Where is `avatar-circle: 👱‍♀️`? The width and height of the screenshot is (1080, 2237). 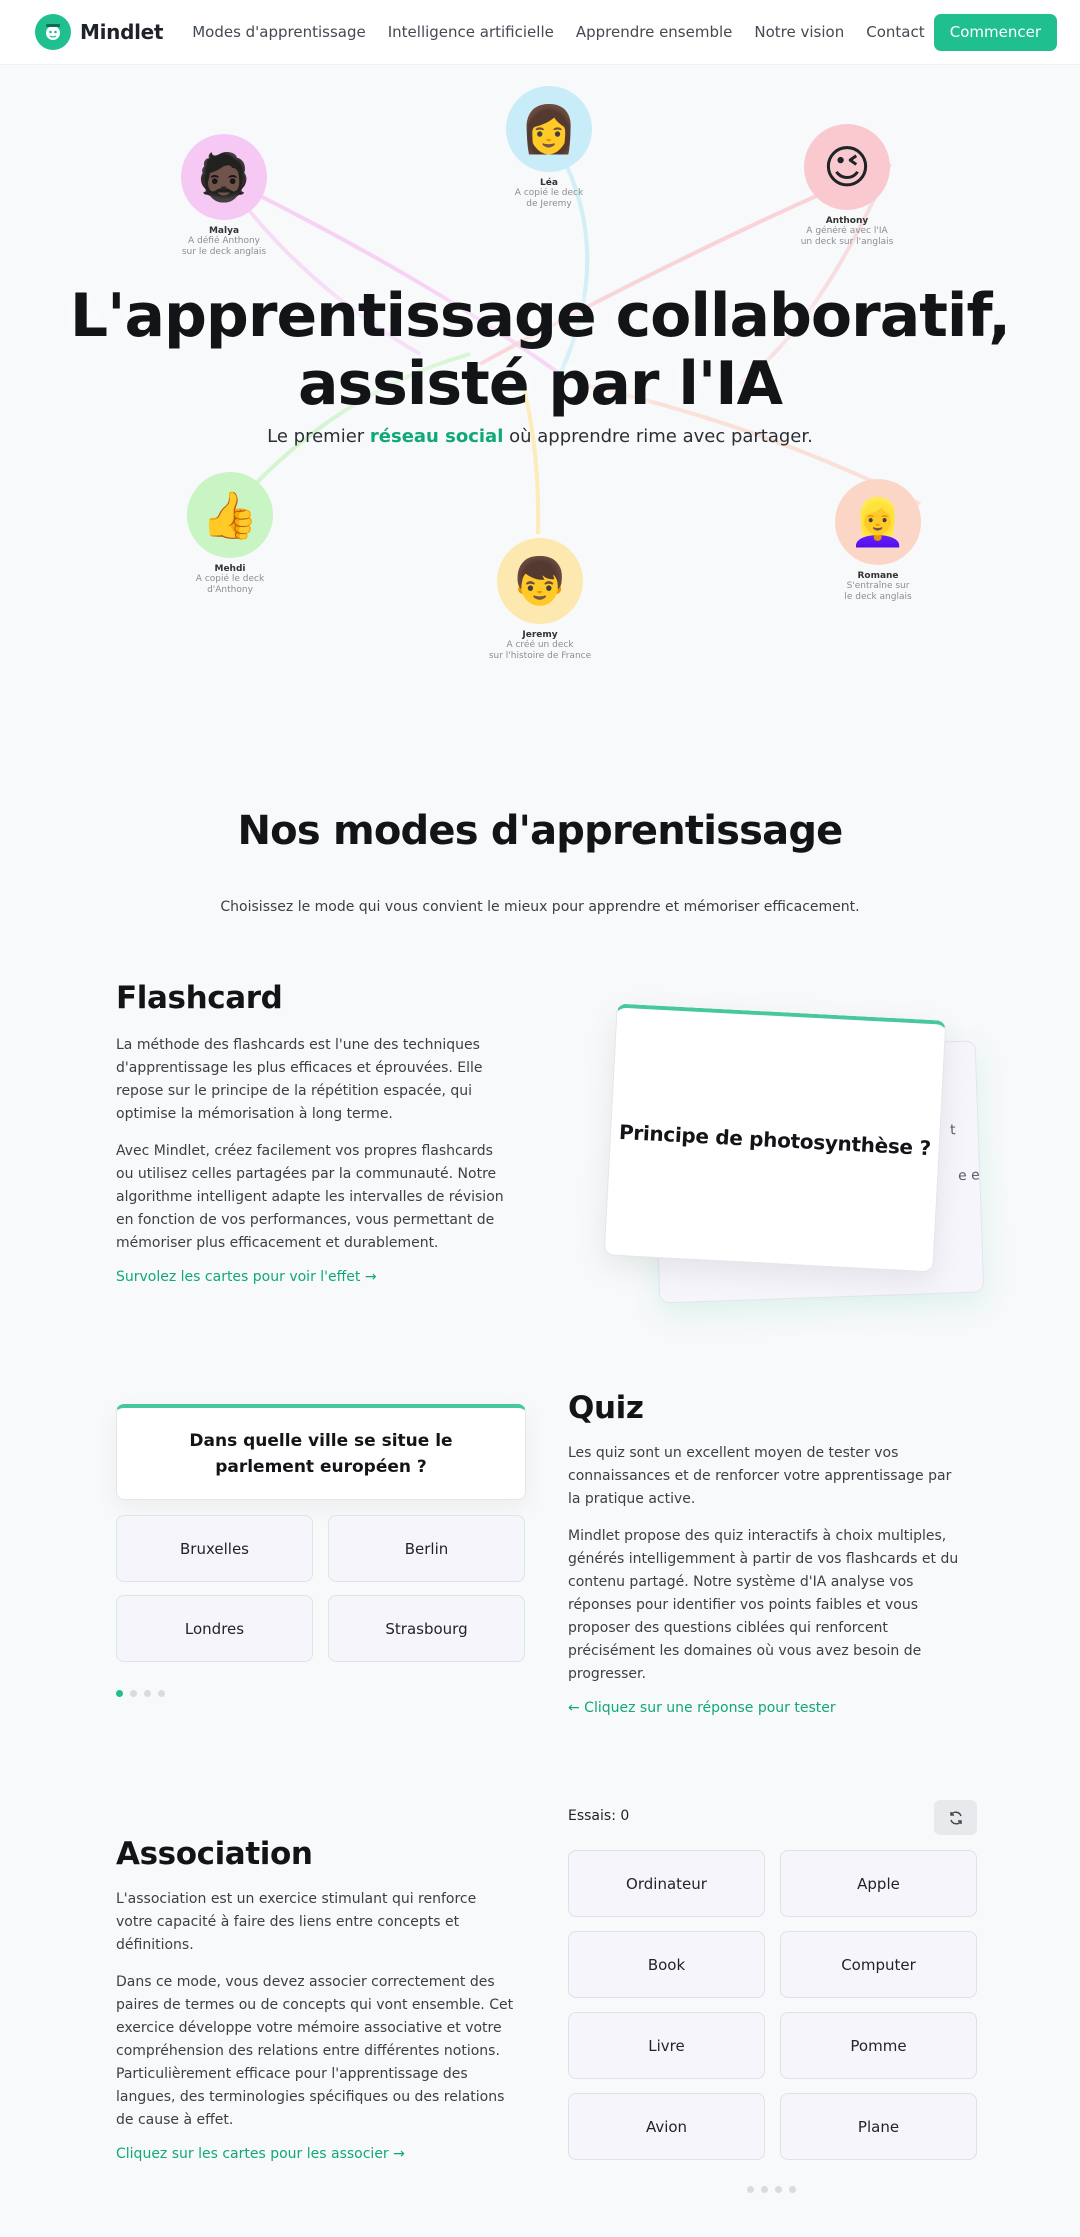
avatar-circle: 👱‍♀️ is located at coordinates (878, 522).